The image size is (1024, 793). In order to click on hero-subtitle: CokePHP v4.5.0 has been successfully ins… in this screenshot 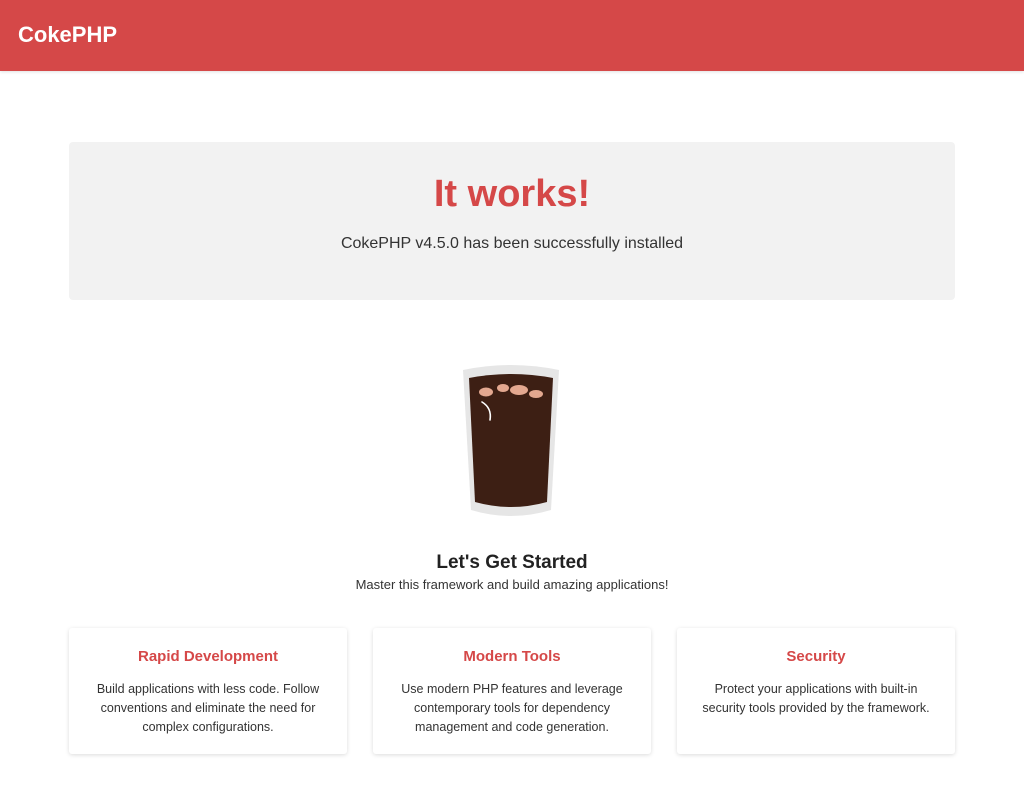, I will do `click(512, 243)`.